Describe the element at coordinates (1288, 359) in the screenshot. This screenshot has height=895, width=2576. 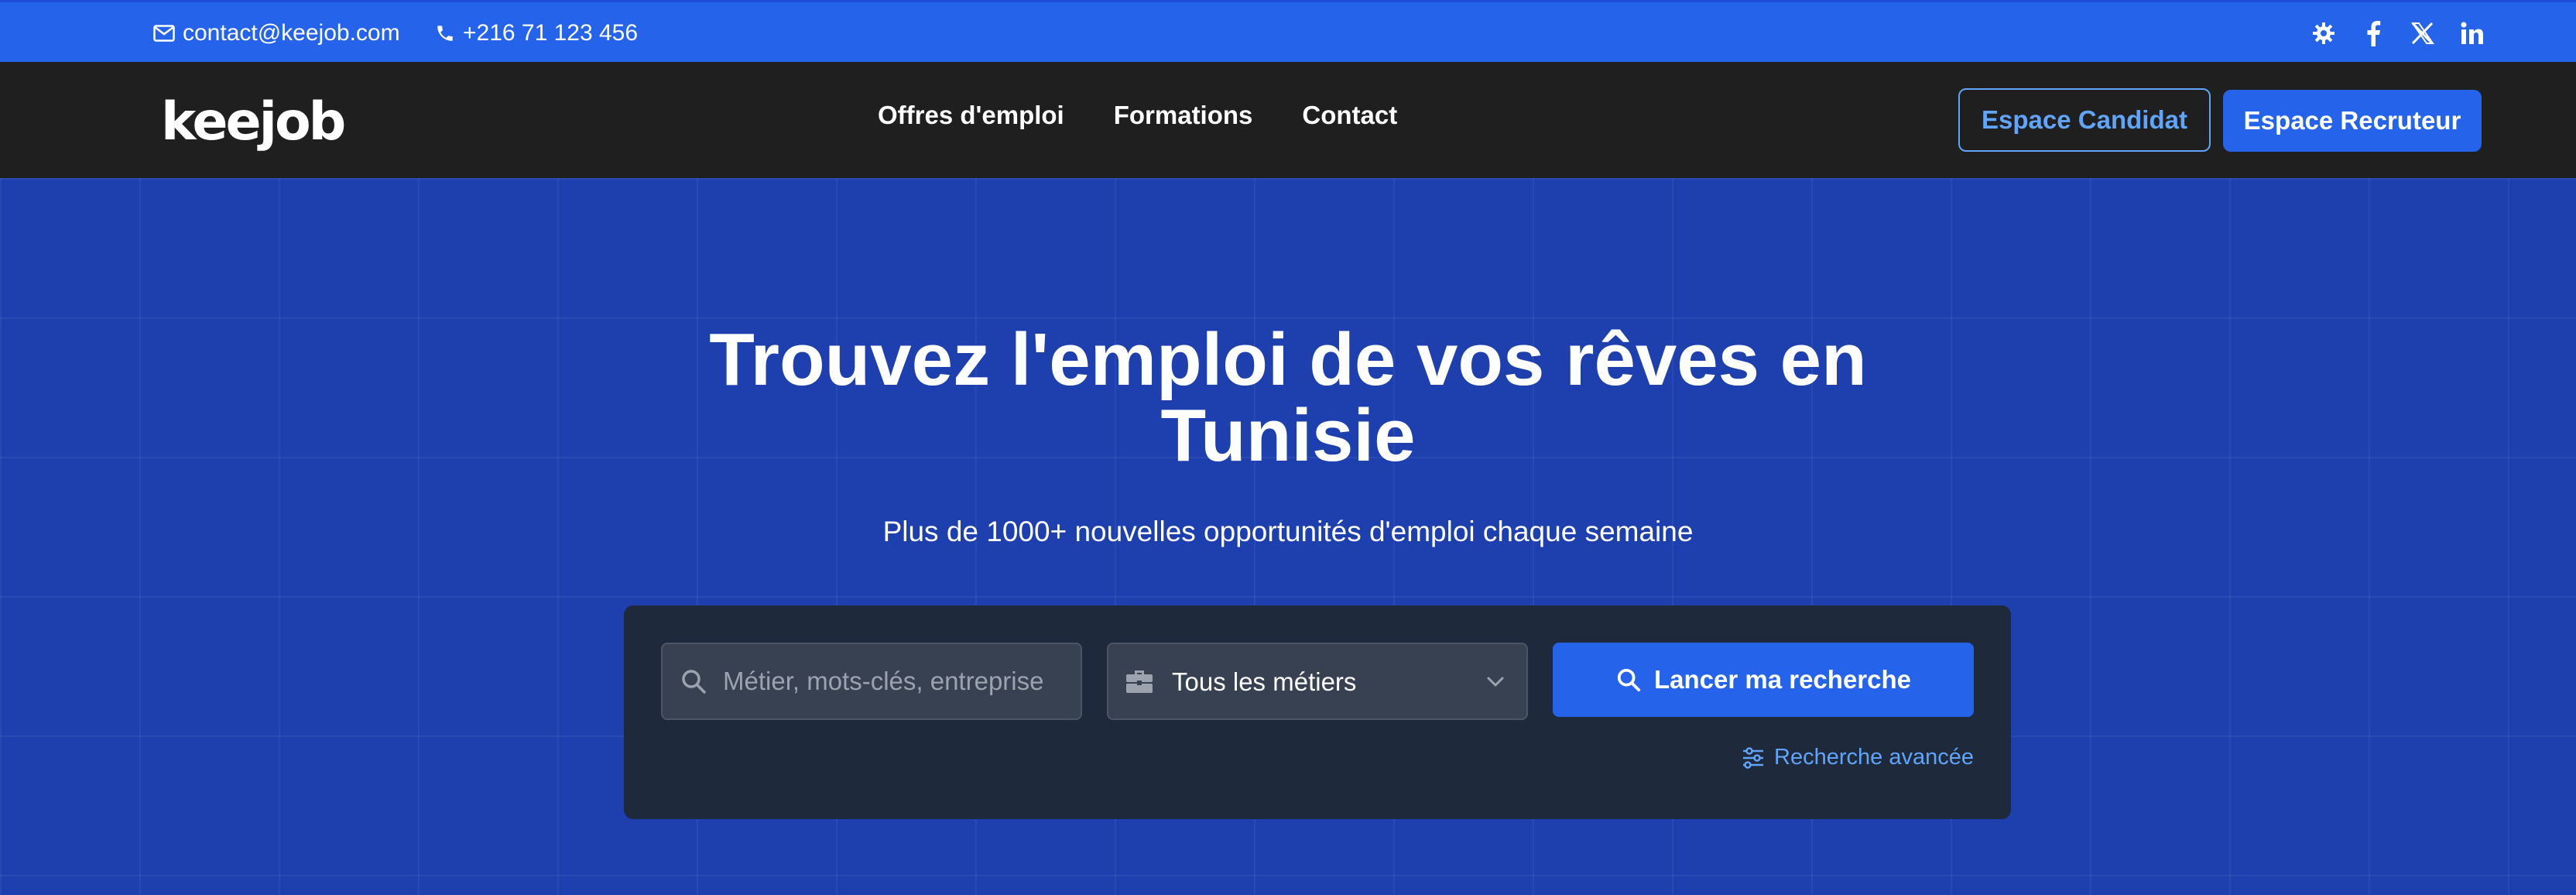
I see `hero-title-line1: Trouvez l'emploi de vos rêves en` at that location.